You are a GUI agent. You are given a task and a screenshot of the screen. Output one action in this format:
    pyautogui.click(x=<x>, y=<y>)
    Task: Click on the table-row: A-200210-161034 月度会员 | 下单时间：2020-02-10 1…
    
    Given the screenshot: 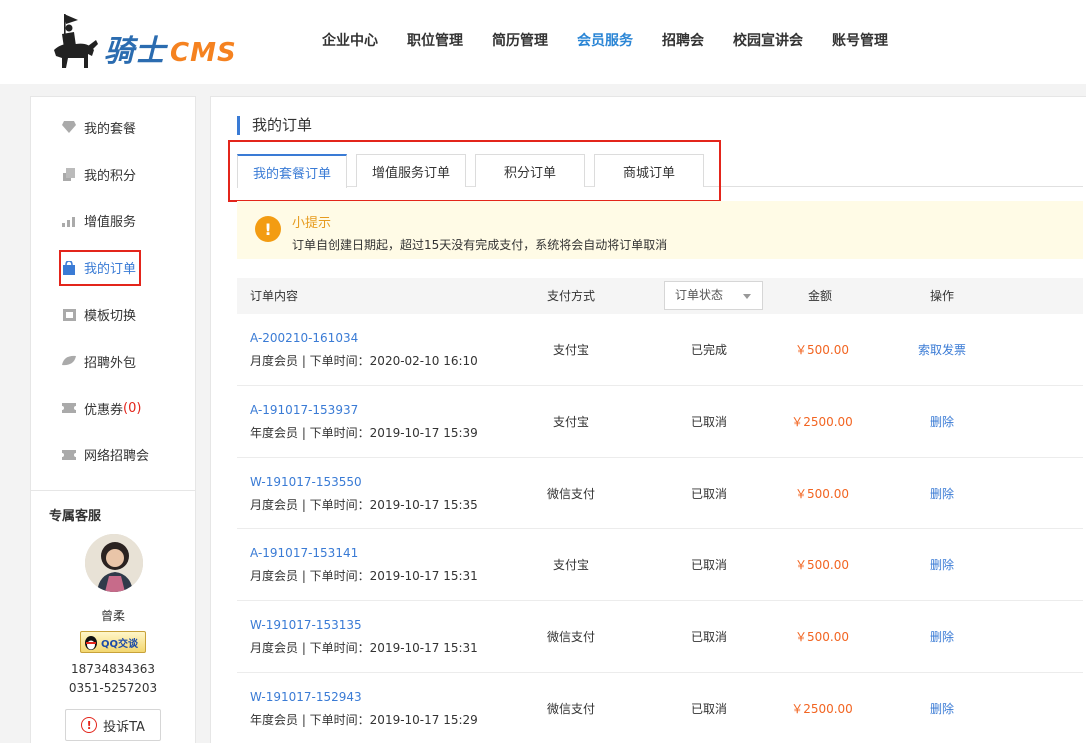 What is the action you would take?
    pyautogui.click(x=660, y=350)
    